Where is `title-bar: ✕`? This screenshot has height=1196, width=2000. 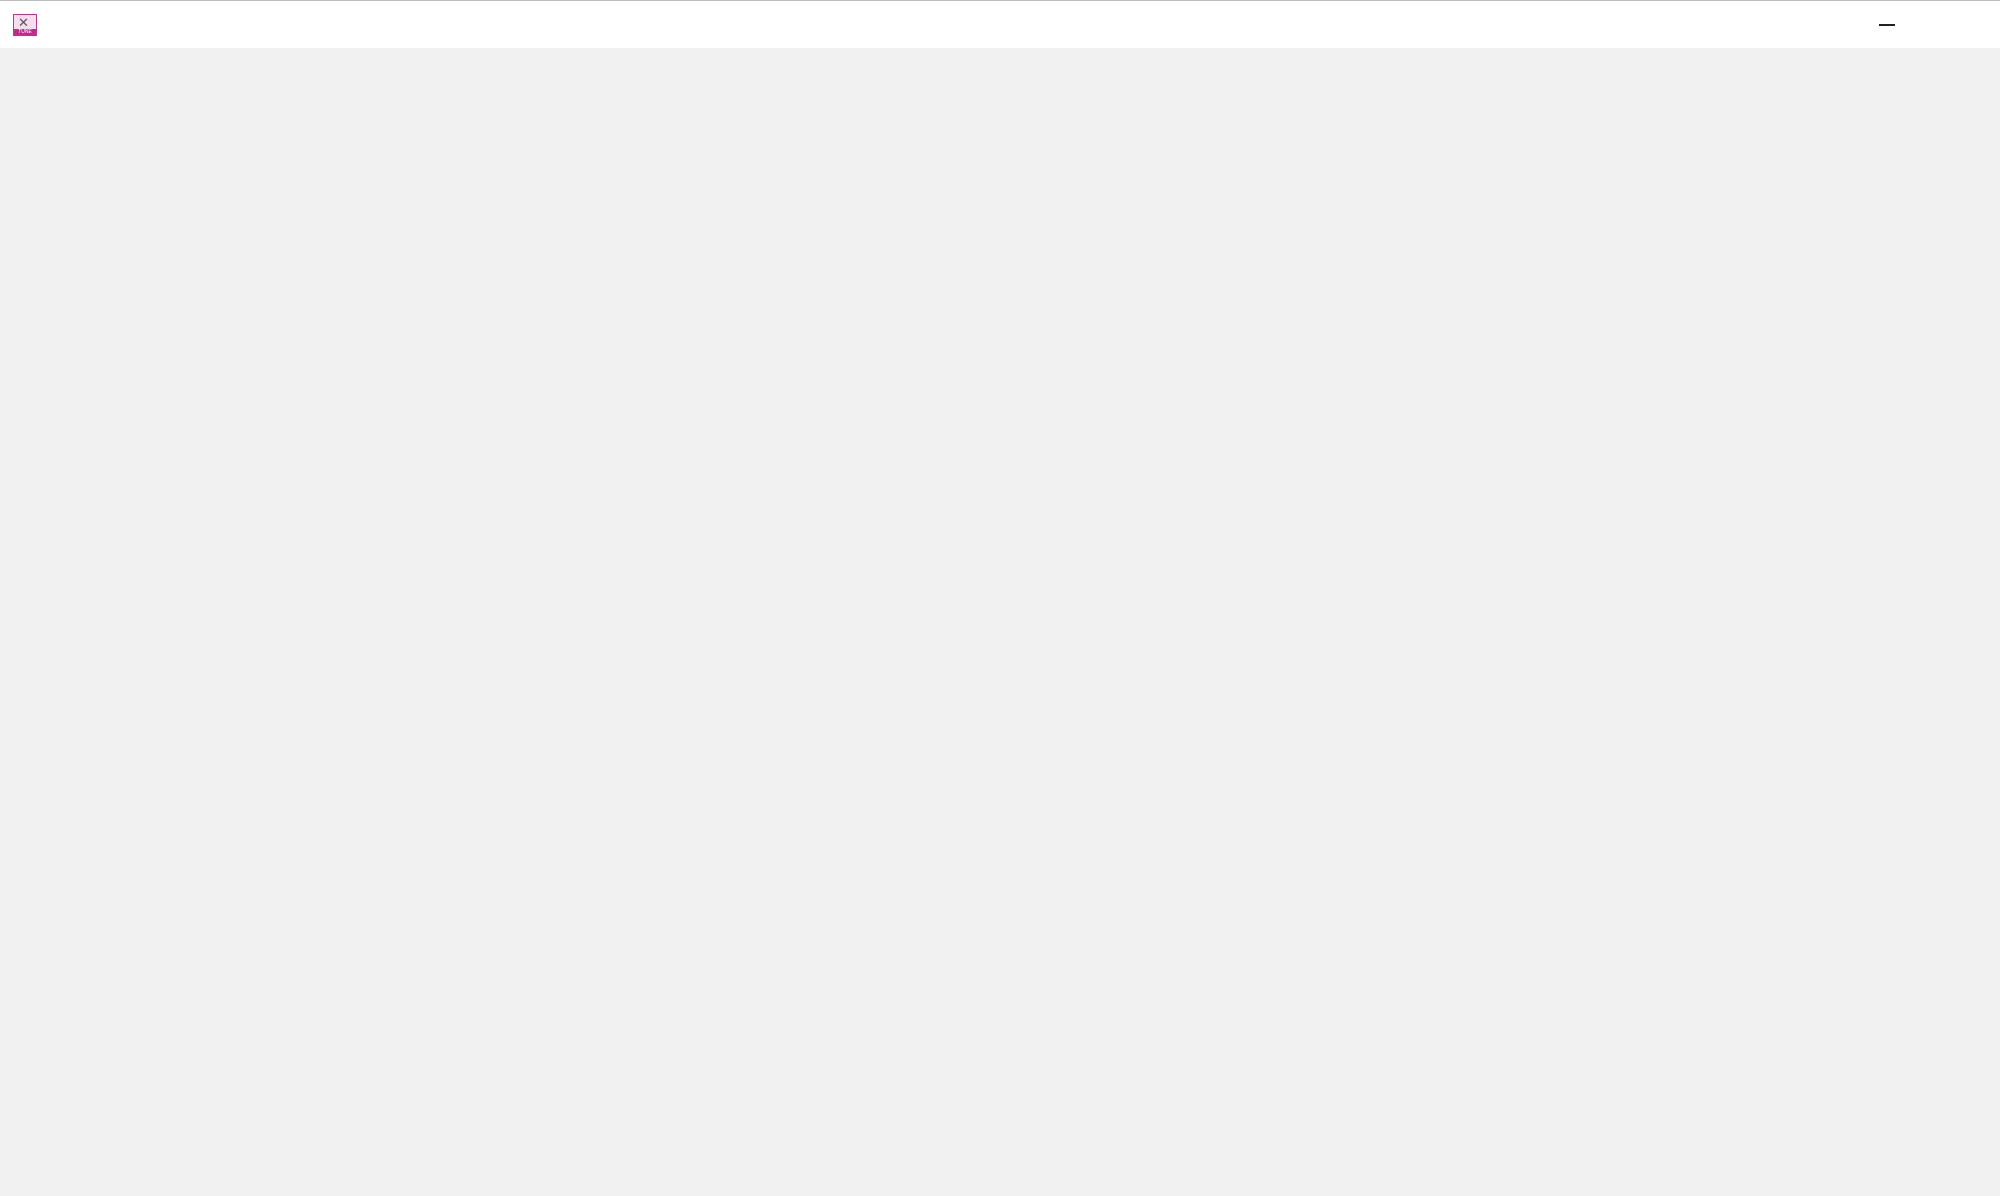 title-bar: ✕ is located at coordinates (1000, 24).